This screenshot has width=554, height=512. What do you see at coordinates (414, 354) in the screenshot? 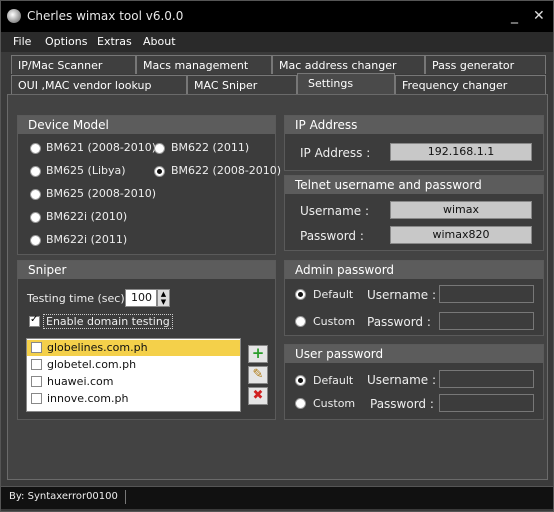
I see `user-password-title: User password` at bounding box center [414, 354].